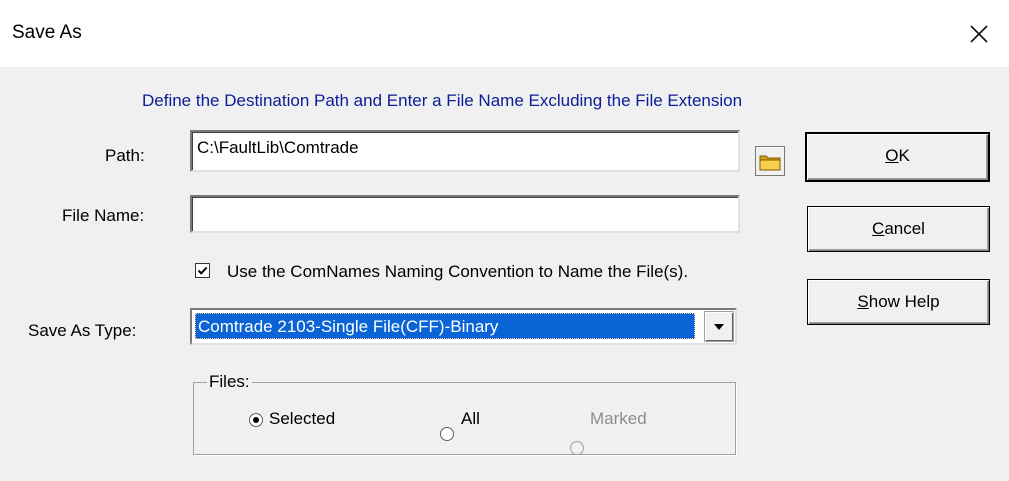  What do you see at coordinates (904, 301) in the screenshot?
I see `help-label-rest: how Help` at bounding box center [904, 301].